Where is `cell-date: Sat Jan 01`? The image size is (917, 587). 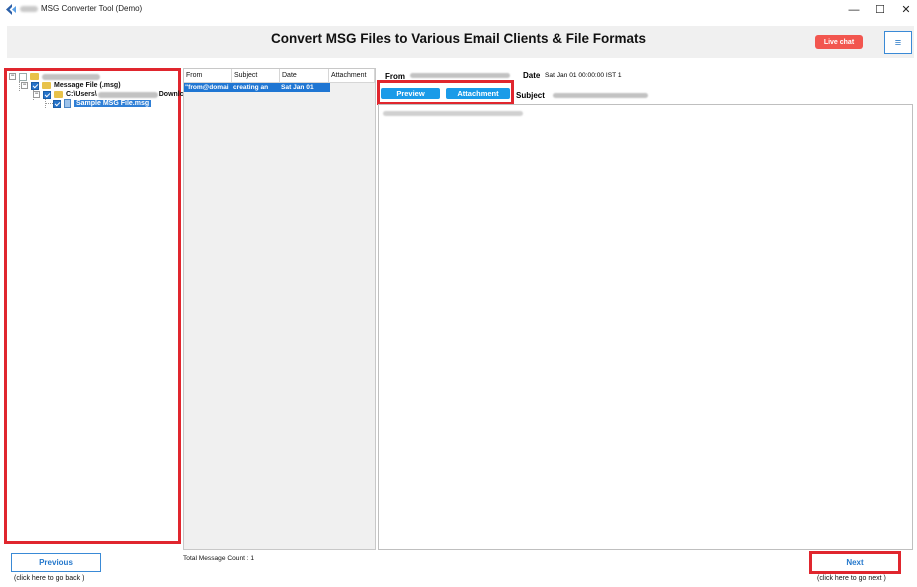 cell-date: Sat Jan 01 is located at coordinates (297, 87).